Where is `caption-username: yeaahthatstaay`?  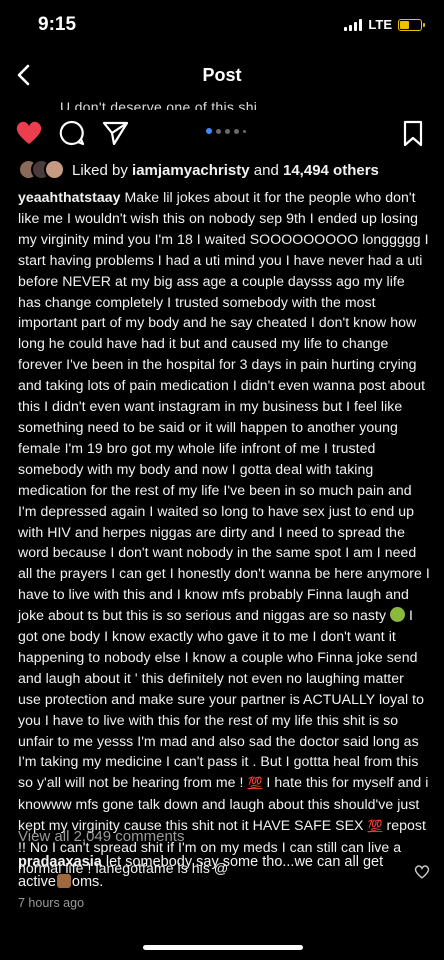
caption-username: yeaahthatstaay is located at coordinates (69, 197).